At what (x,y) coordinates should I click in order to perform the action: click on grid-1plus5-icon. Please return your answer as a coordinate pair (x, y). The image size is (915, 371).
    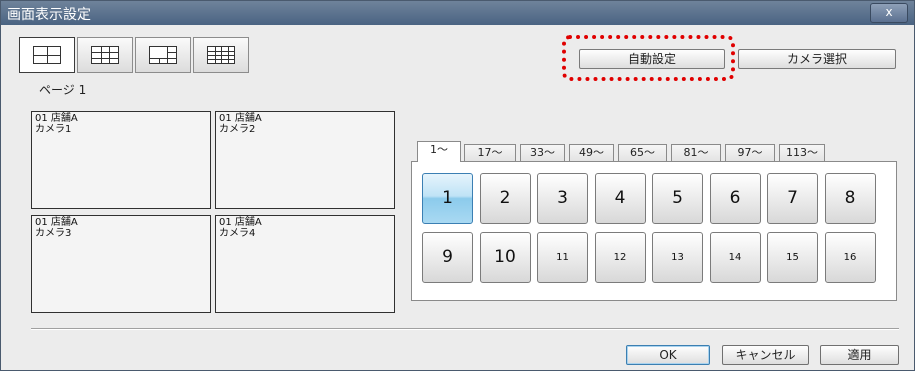
    Looking at the image, I should click on (163, 55).